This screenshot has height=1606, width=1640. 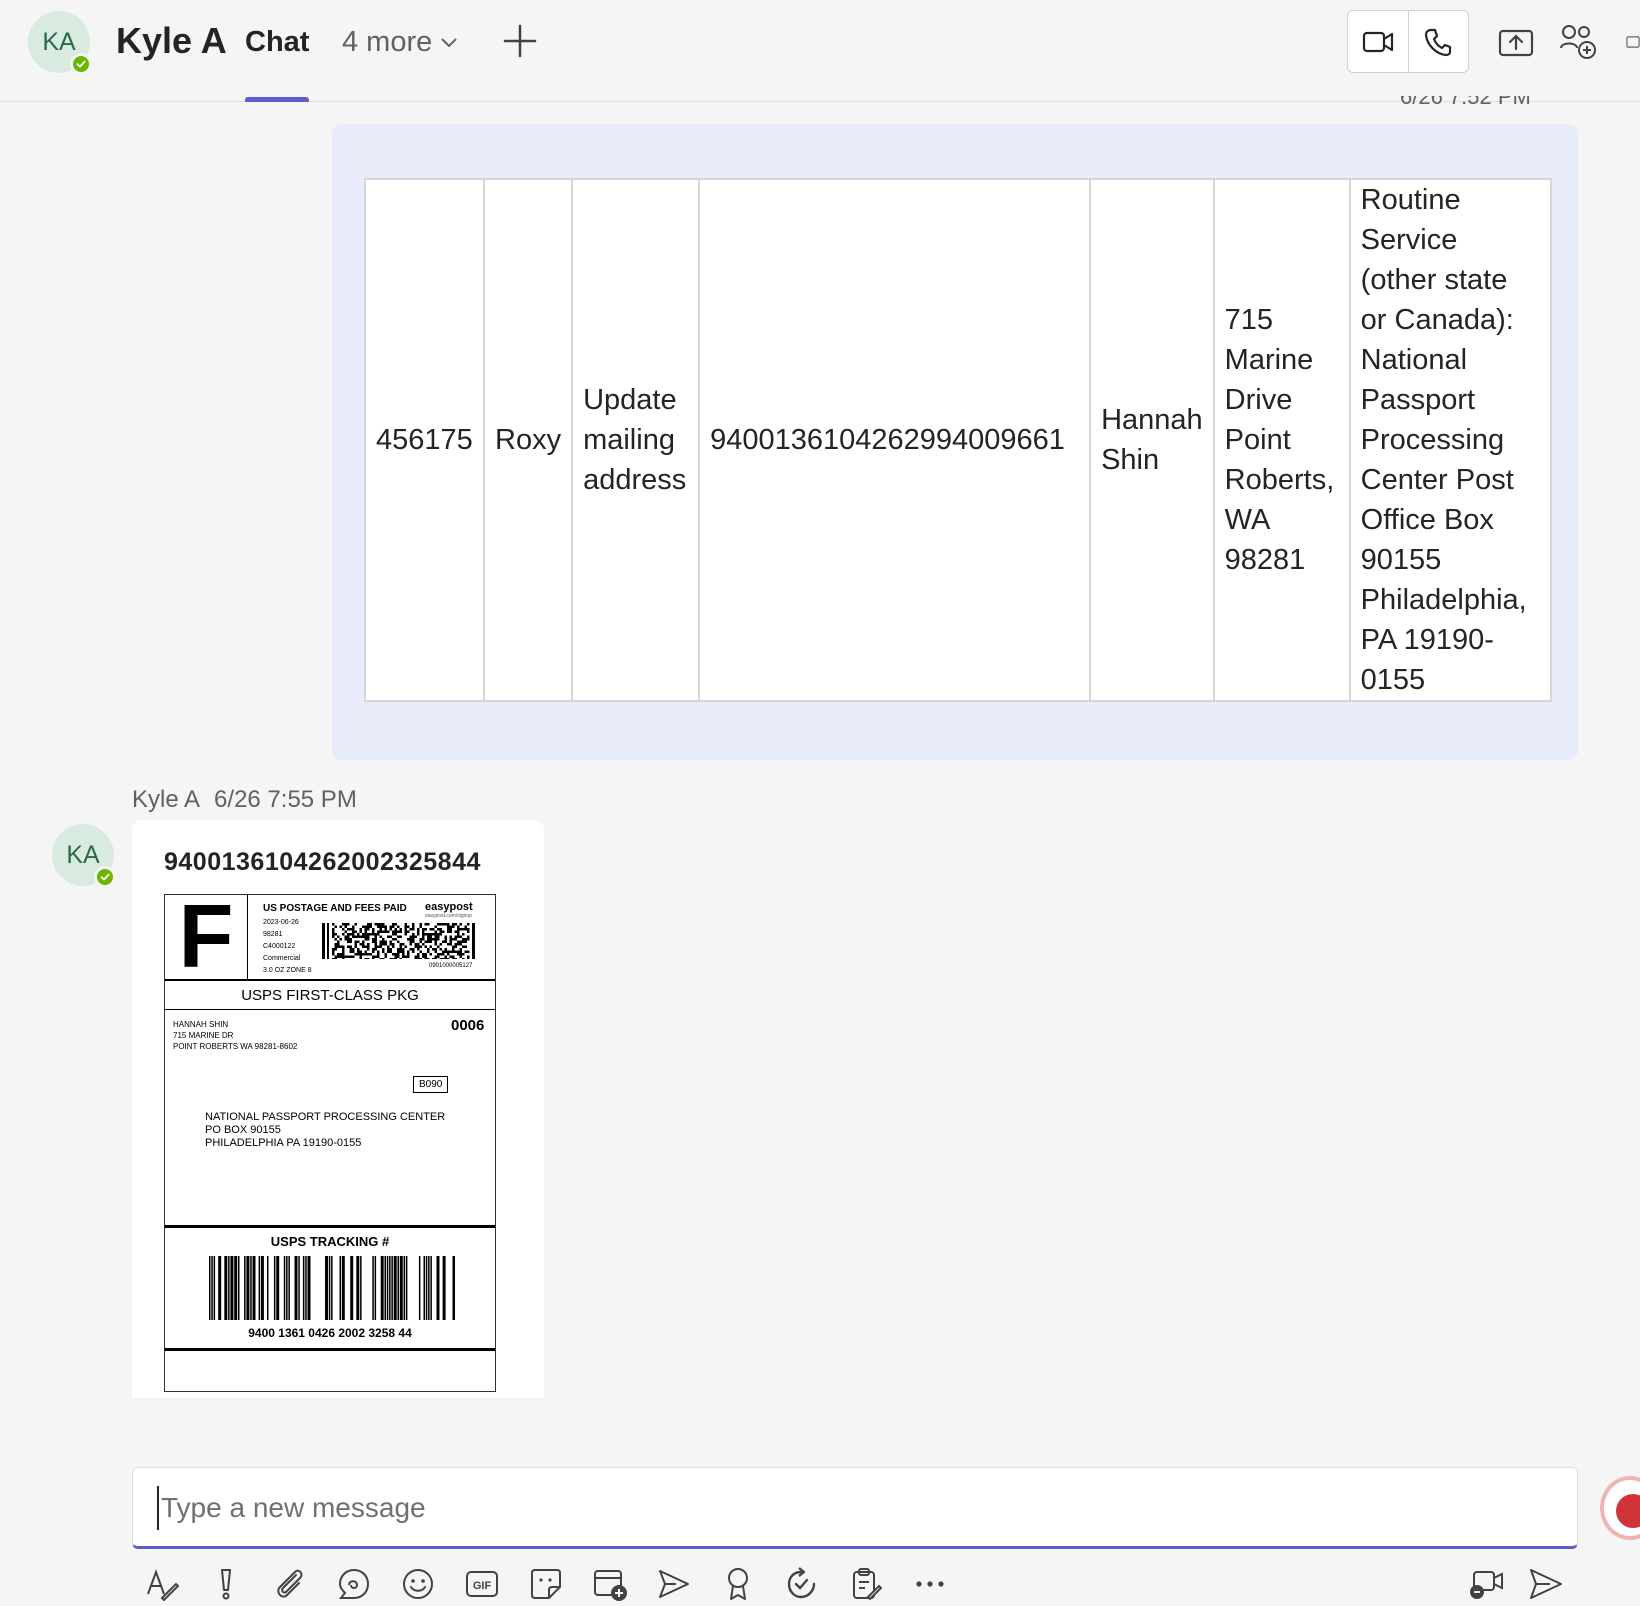 I want to click on copilot-badge, so click(x=1620, y=1508).